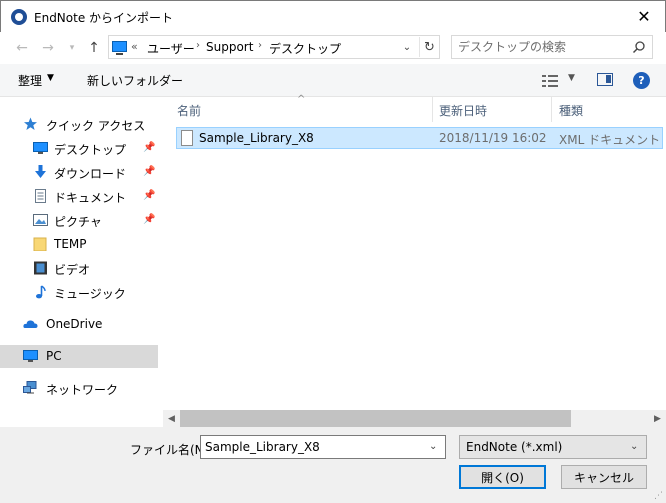 Image resolution: width=666 pixels, height=503 pixels. I want to click on document-icon, so click(40, 196).